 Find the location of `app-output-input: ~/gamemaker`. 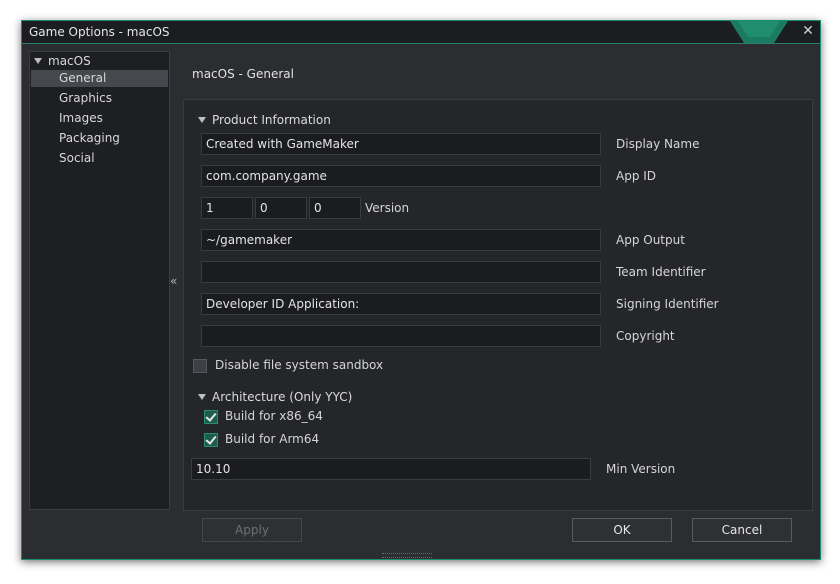

app-output-input: ~/gamemaker is located at coordinates (401, 240).